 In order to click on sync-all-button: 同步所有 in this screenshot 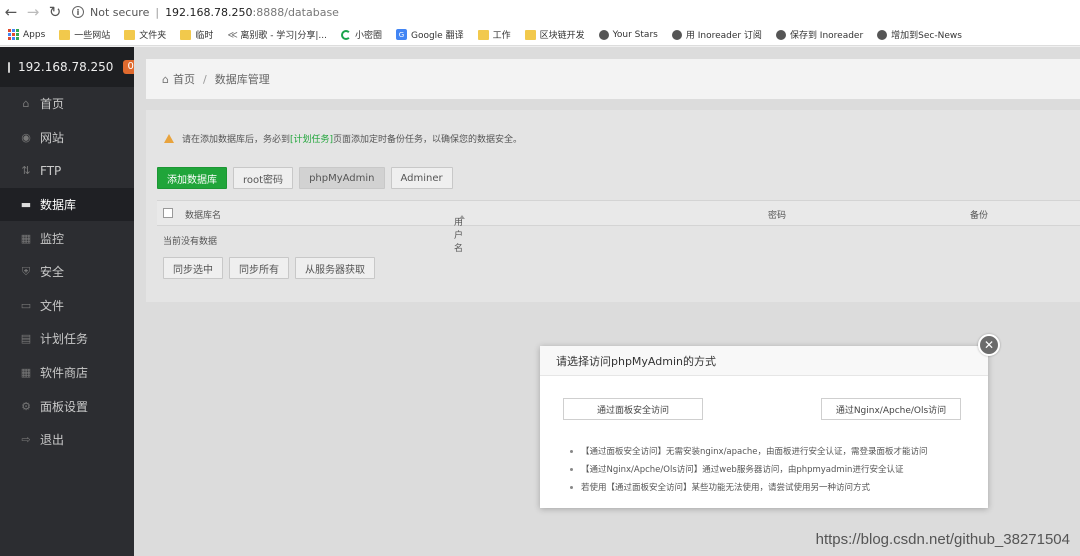, I will do `click(259, 268)`.